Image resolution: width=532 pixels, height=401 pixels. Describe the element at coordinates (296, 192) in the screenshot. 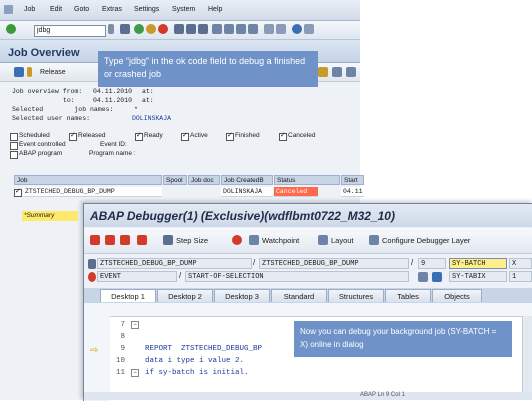

I see `status-badge: Canceled` at that location.